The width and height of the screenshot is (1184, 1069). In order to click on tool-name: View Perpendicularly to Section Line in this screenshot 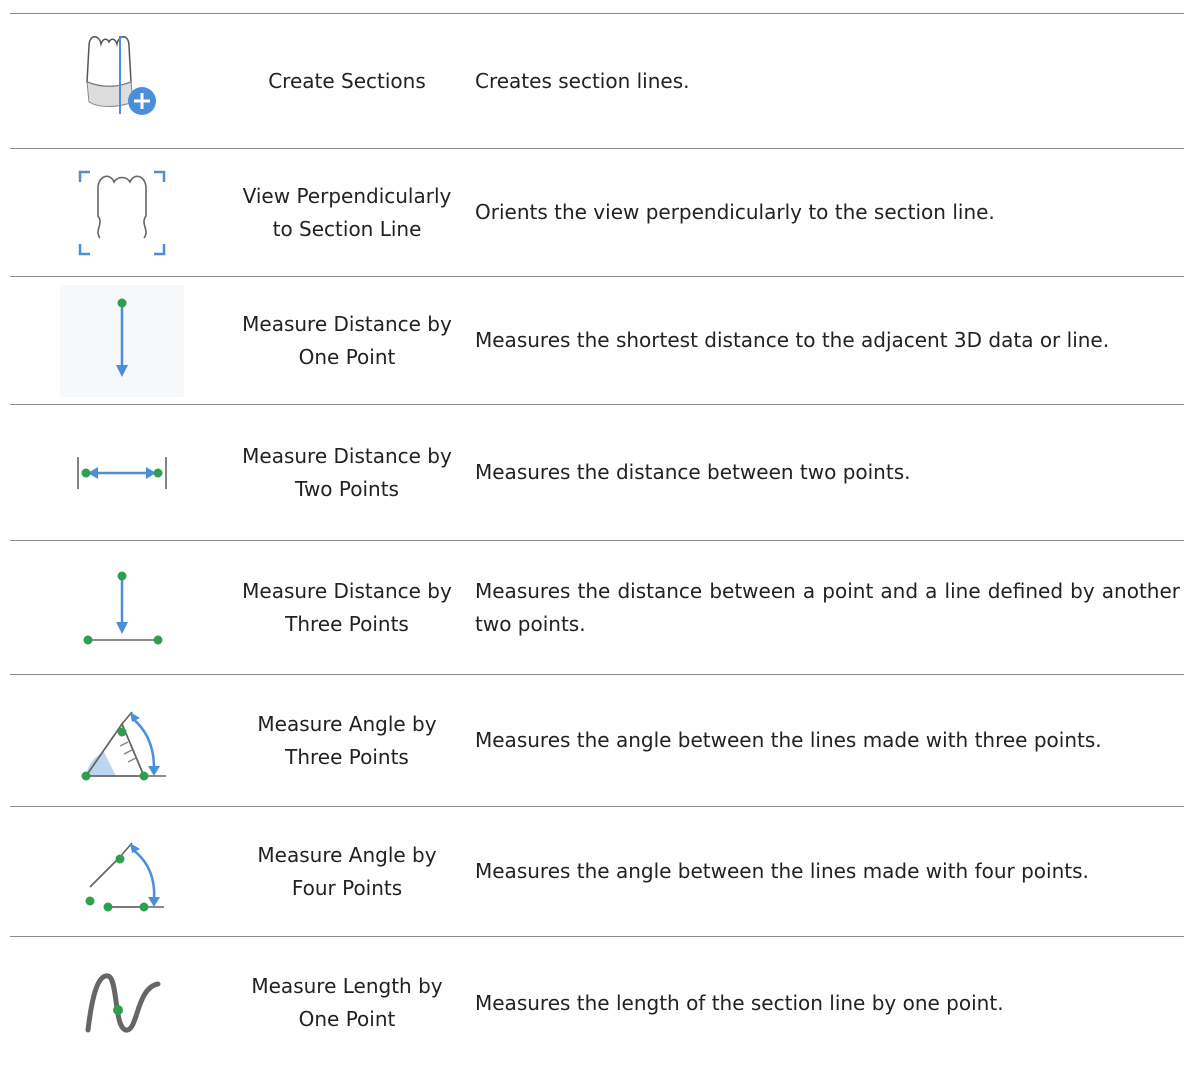, I will do `click(347, 212)`.